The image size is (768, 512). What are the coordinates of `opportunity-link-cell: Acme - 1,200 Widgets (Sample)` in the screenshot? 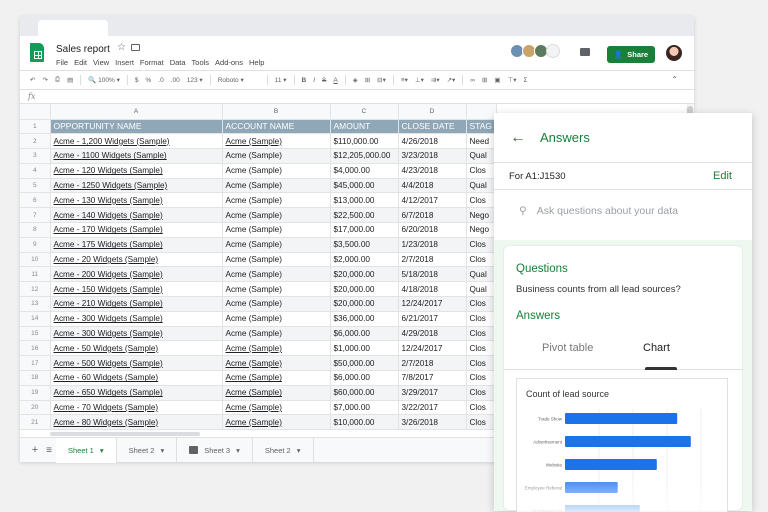 It's located at (136, 141).